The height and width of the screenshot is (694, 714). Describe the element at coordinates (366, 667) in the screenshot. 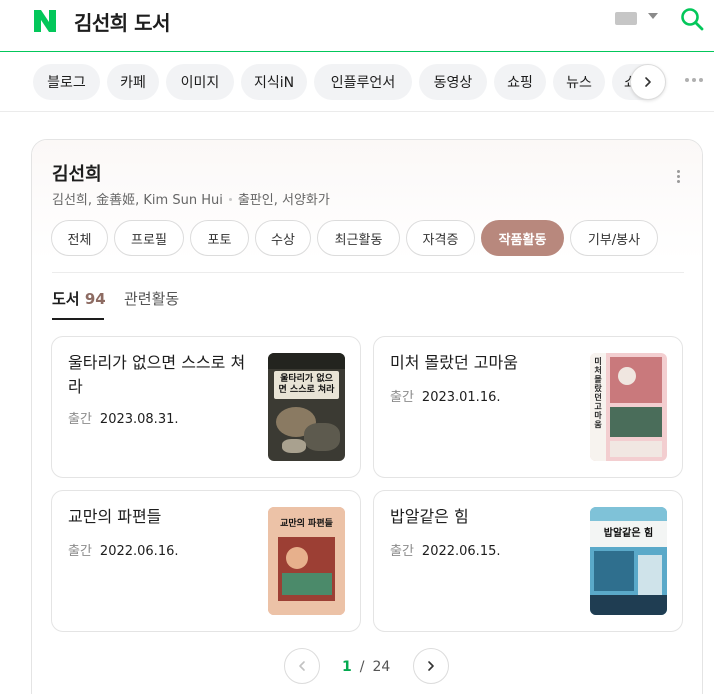

I see `pagination-indicator: 1 / 24` at that location.